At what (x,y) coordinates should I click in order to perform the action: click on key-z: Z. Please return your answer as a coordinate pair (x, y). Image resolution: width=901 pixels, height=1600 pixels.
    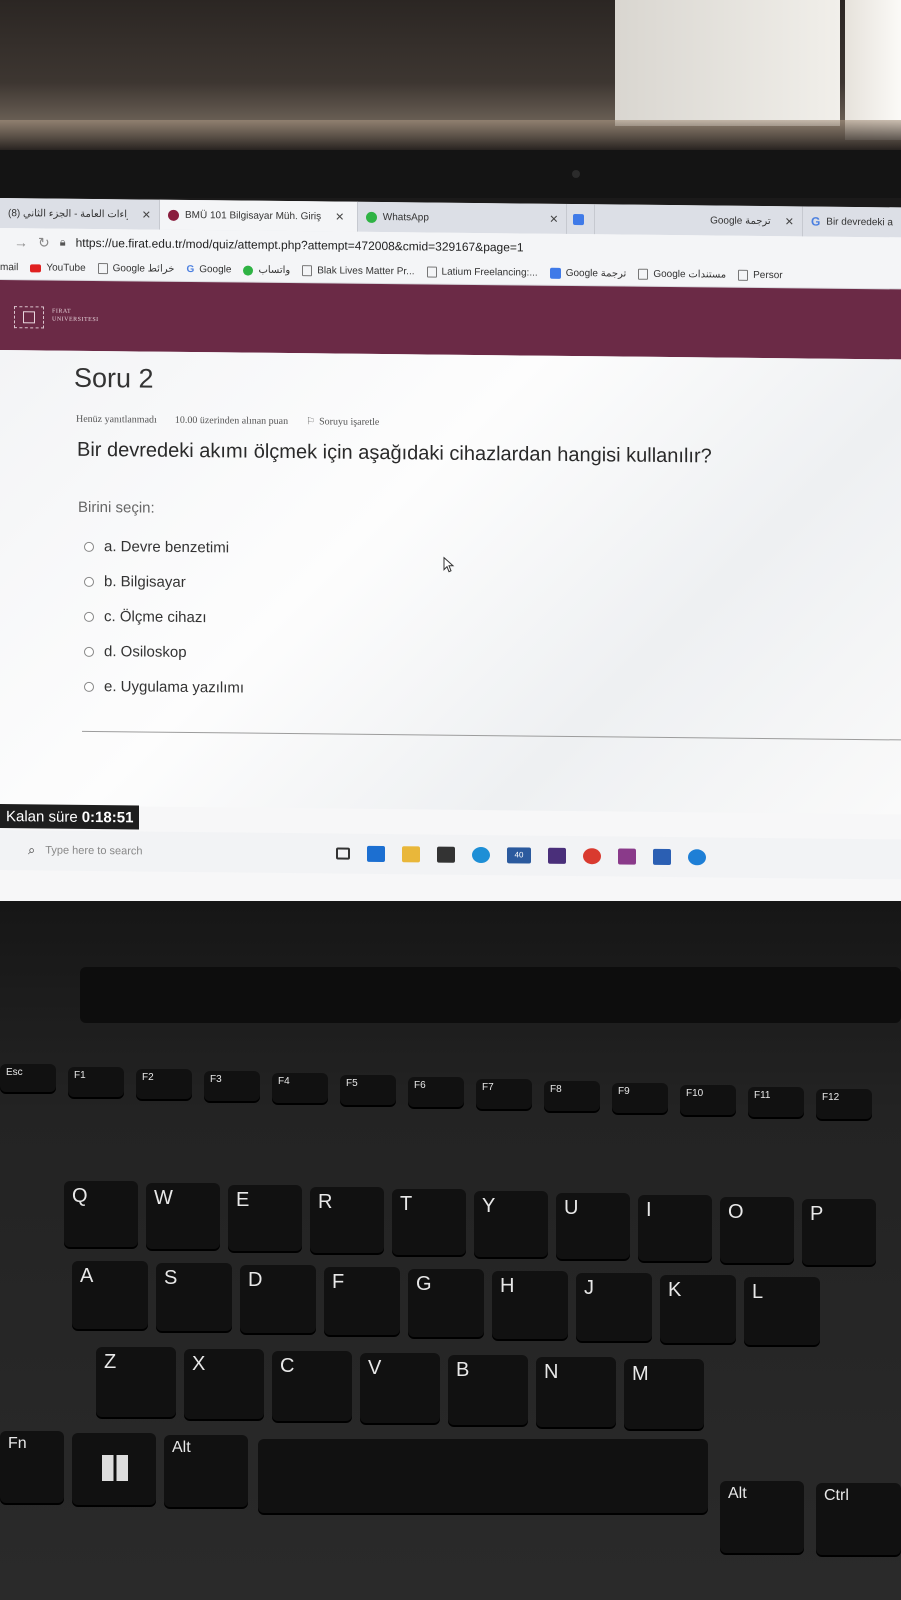
    Looking at the image, I should click on (136, 1382).